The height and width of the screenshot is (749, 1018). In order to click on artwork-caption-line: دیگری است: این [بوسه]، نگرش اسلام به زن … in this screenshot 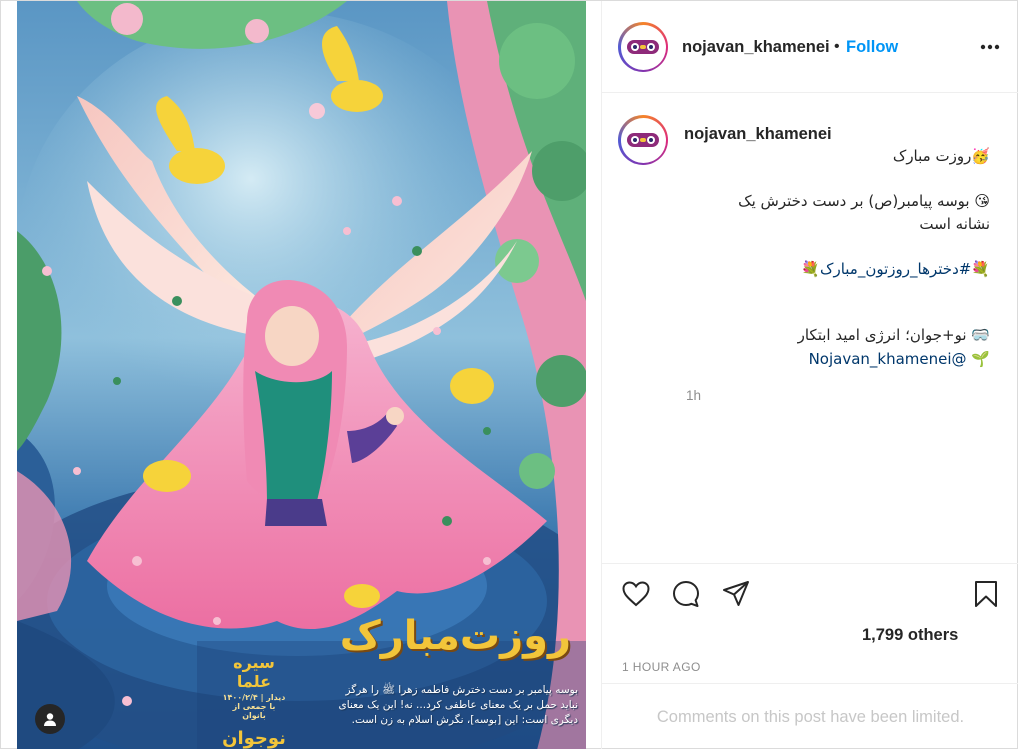, I will do `click(464, 720)`.